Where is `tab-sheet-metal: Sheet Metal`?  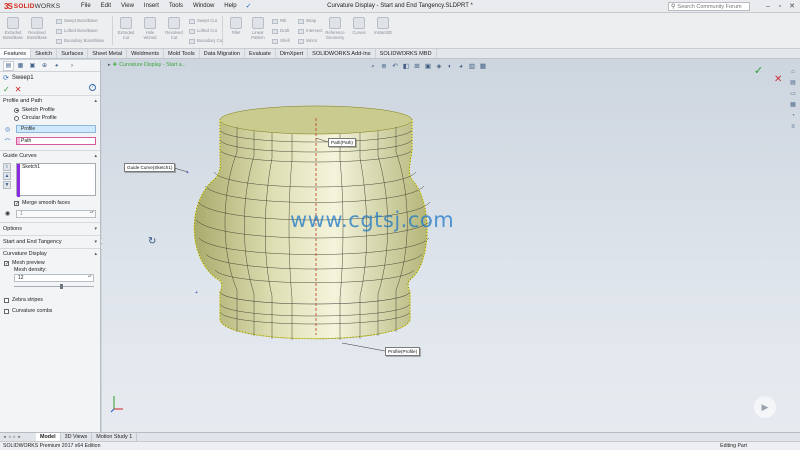 tab-sheet-metal: Sheet Metal is located at coordinates (108, 53).